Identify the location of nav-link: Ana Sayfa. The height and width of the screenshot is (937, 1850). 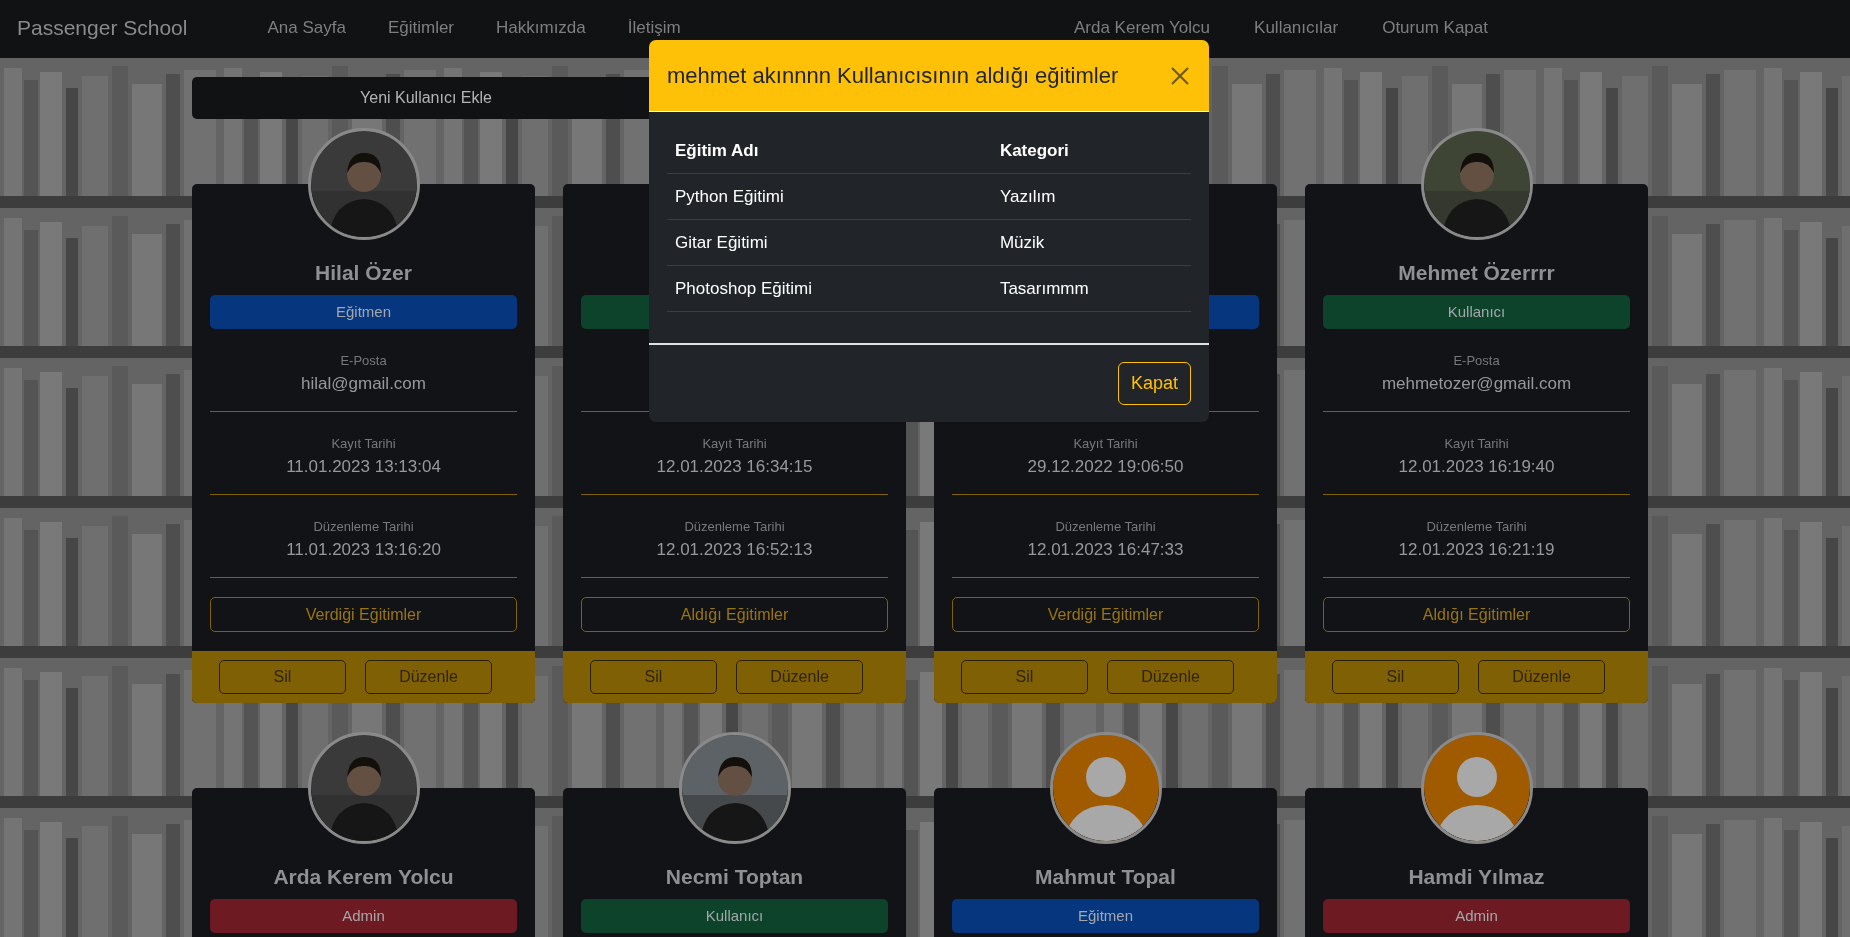
(306, 28).